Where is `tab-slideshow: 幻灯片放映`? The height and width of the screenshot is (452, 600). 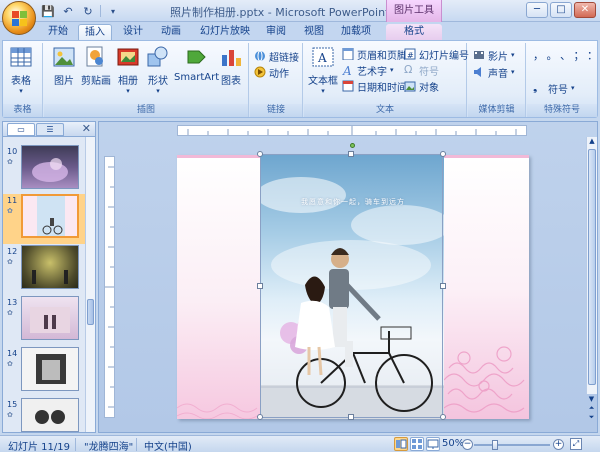 tab-slideshow: 幻灯片放映 is located at coordinates (225, 32).